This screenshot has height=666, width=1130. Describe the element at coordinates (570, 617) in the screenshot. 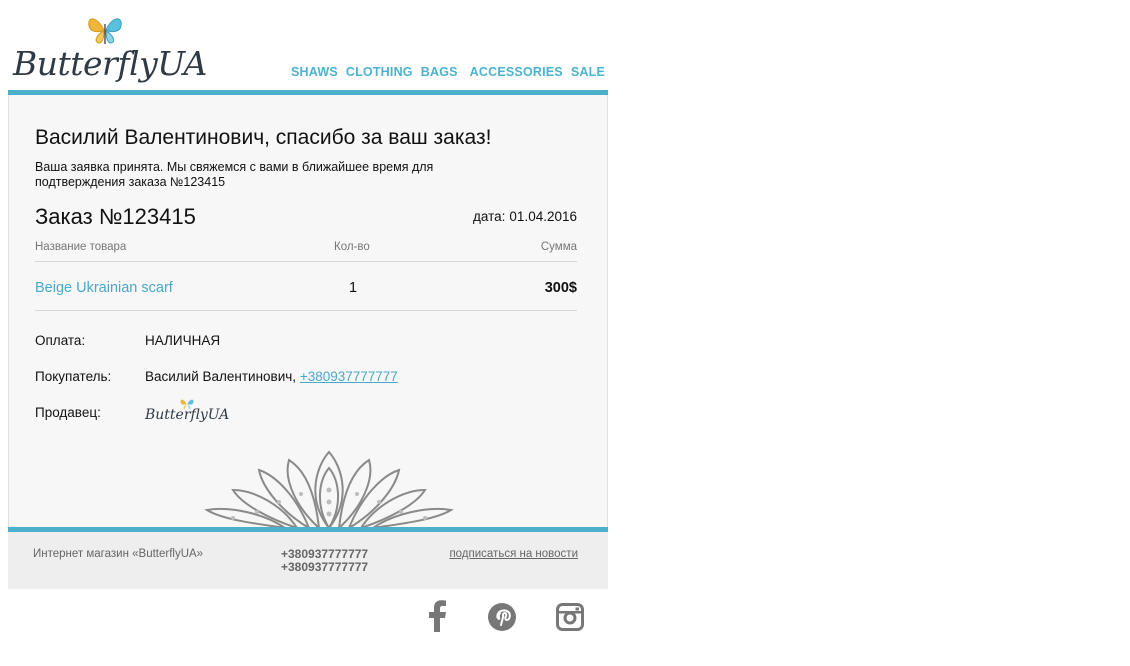

I see `instagram-icon` at that location.